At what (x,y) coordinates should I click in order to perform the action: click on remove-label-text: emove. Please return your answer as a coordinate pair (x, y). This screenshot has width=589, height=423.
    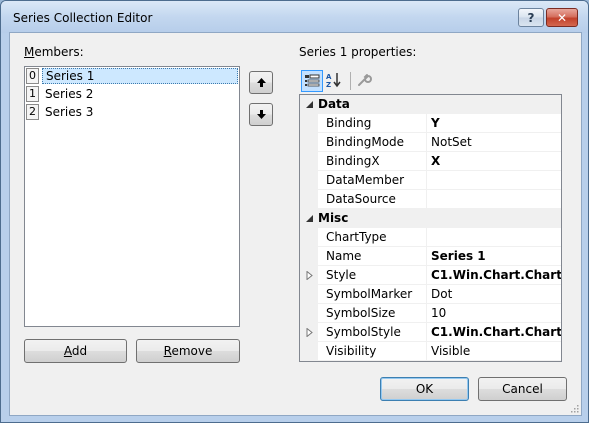
    Looking at the image, I should click on (192, 351).